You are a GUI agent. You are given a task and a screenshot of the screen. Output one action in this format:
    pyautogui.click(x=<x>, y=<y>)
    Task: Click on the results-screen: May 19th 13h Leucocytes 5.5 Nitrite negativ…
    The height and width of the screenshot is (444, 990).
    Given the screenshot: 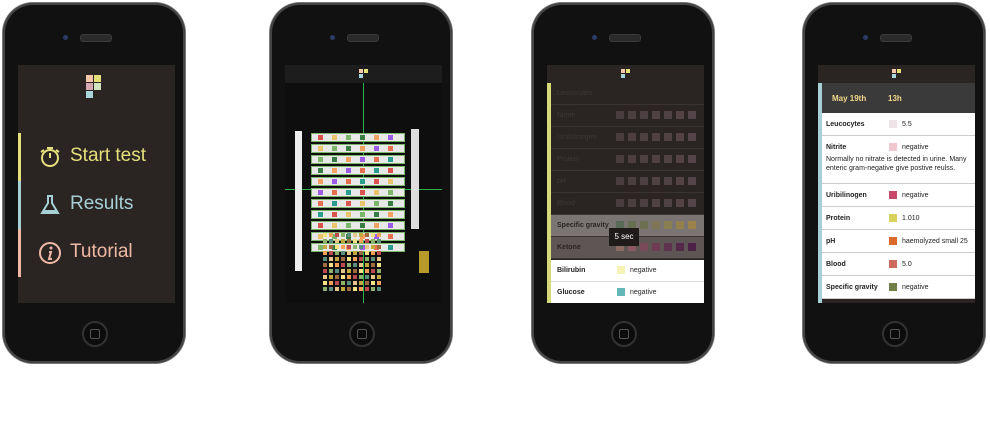 What is the action you would take?
    pyautogui.click(x=896, y=184)
    